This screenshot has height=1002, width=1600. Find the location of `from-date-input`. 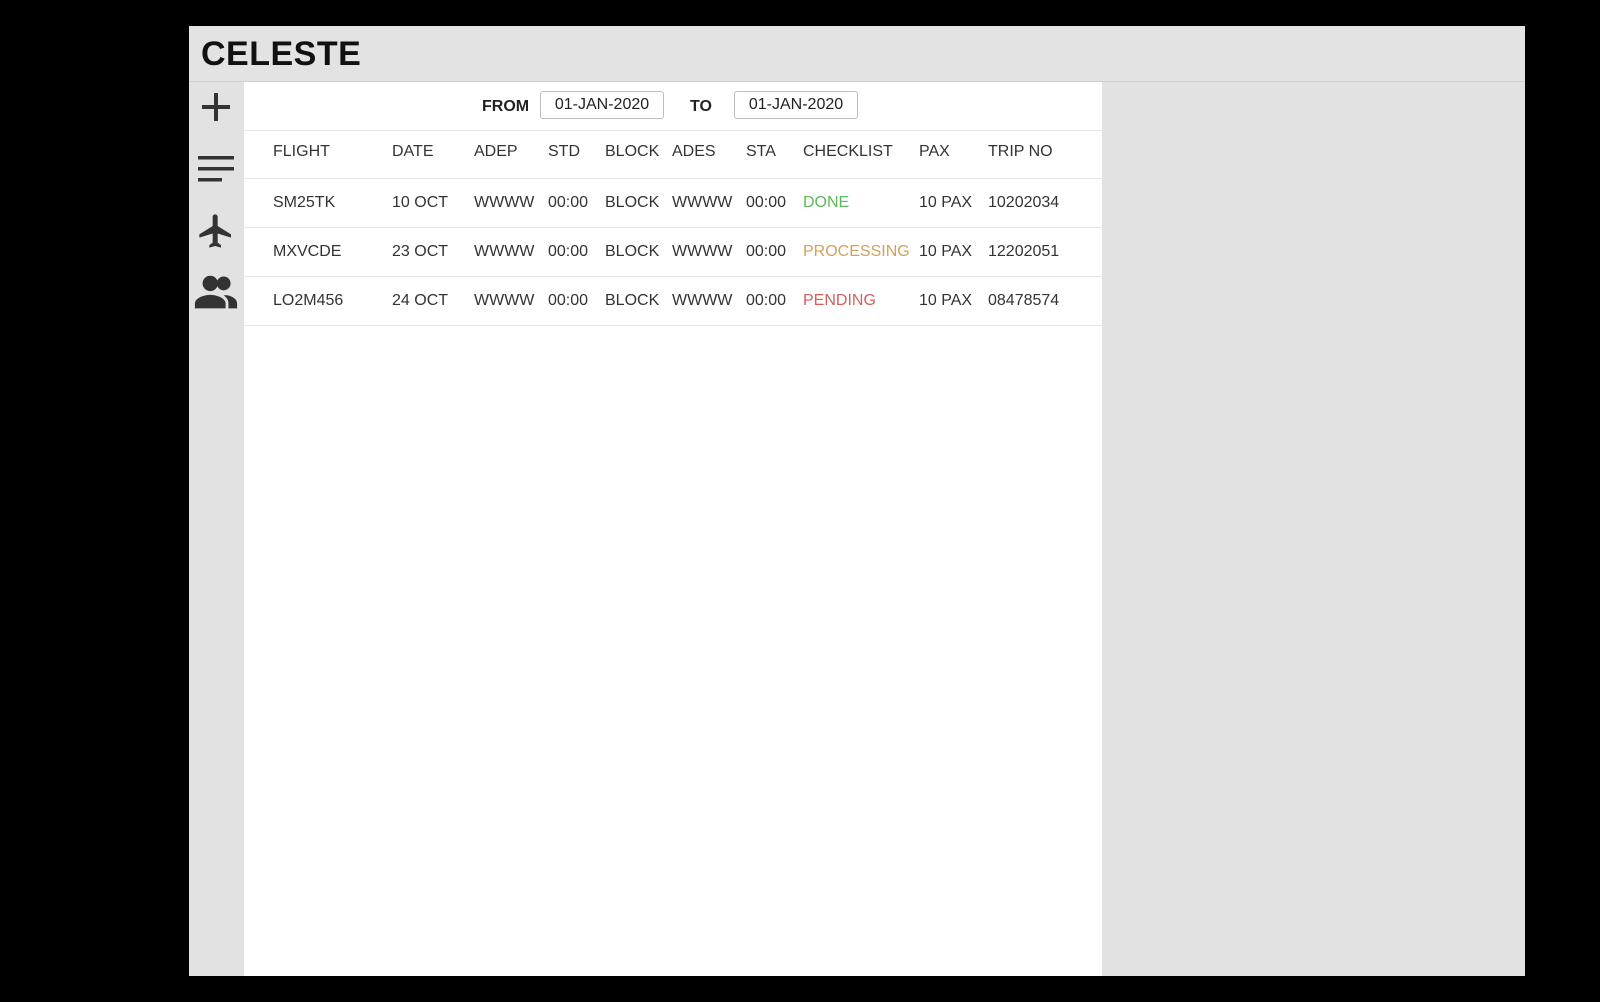

from-date-input is located at coordinates (602, 105).